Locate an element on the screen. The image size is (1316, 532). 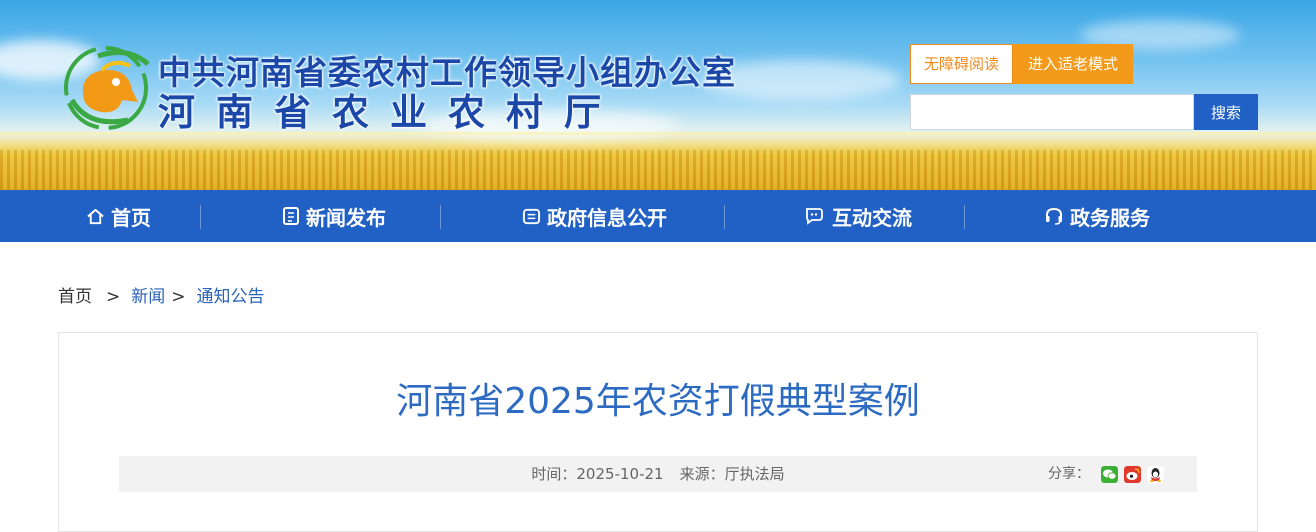
org-title-line2: 河南省农业农村厅 is located at coordinates (390, 112).